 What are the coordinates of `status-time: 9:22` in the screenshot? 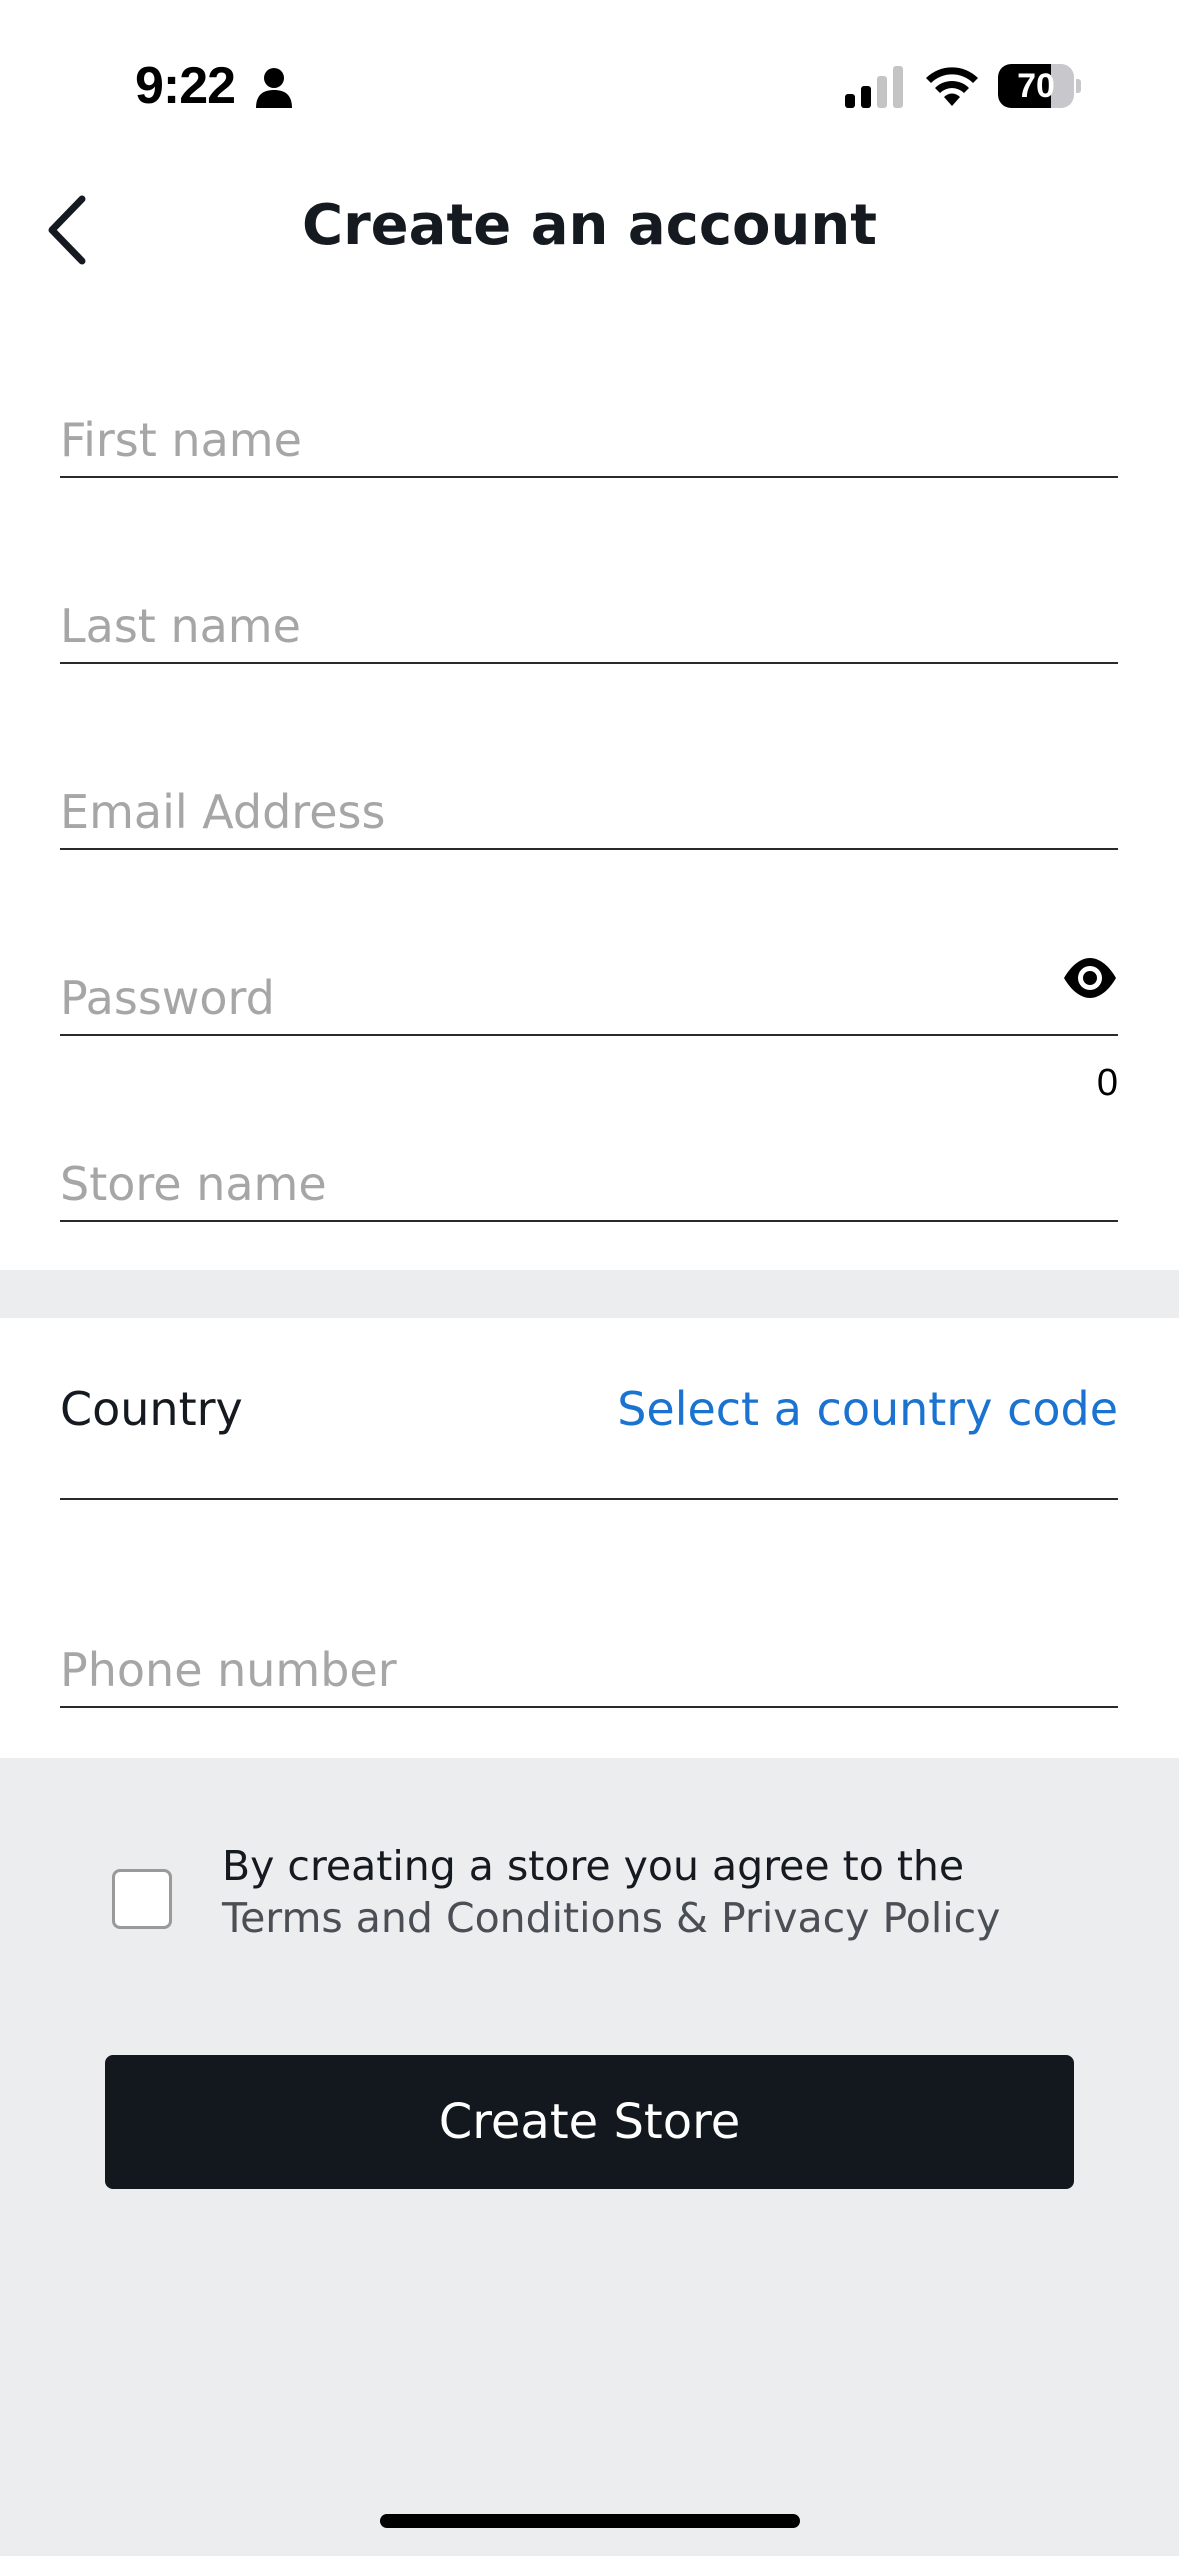 It's located at (185, 86).